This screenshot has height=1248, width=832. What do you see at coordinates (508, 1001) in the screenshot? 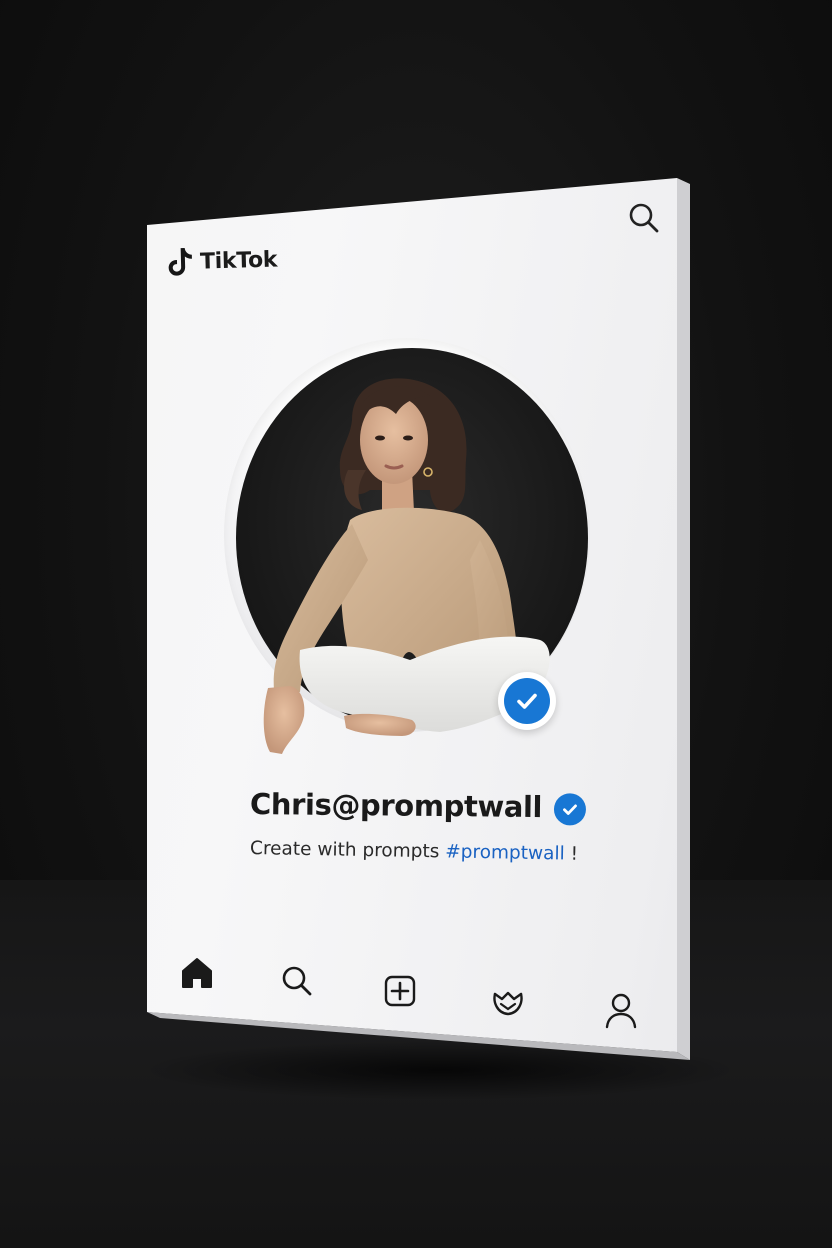
I see `inbox-icon` at bounding box center [508, 1001].